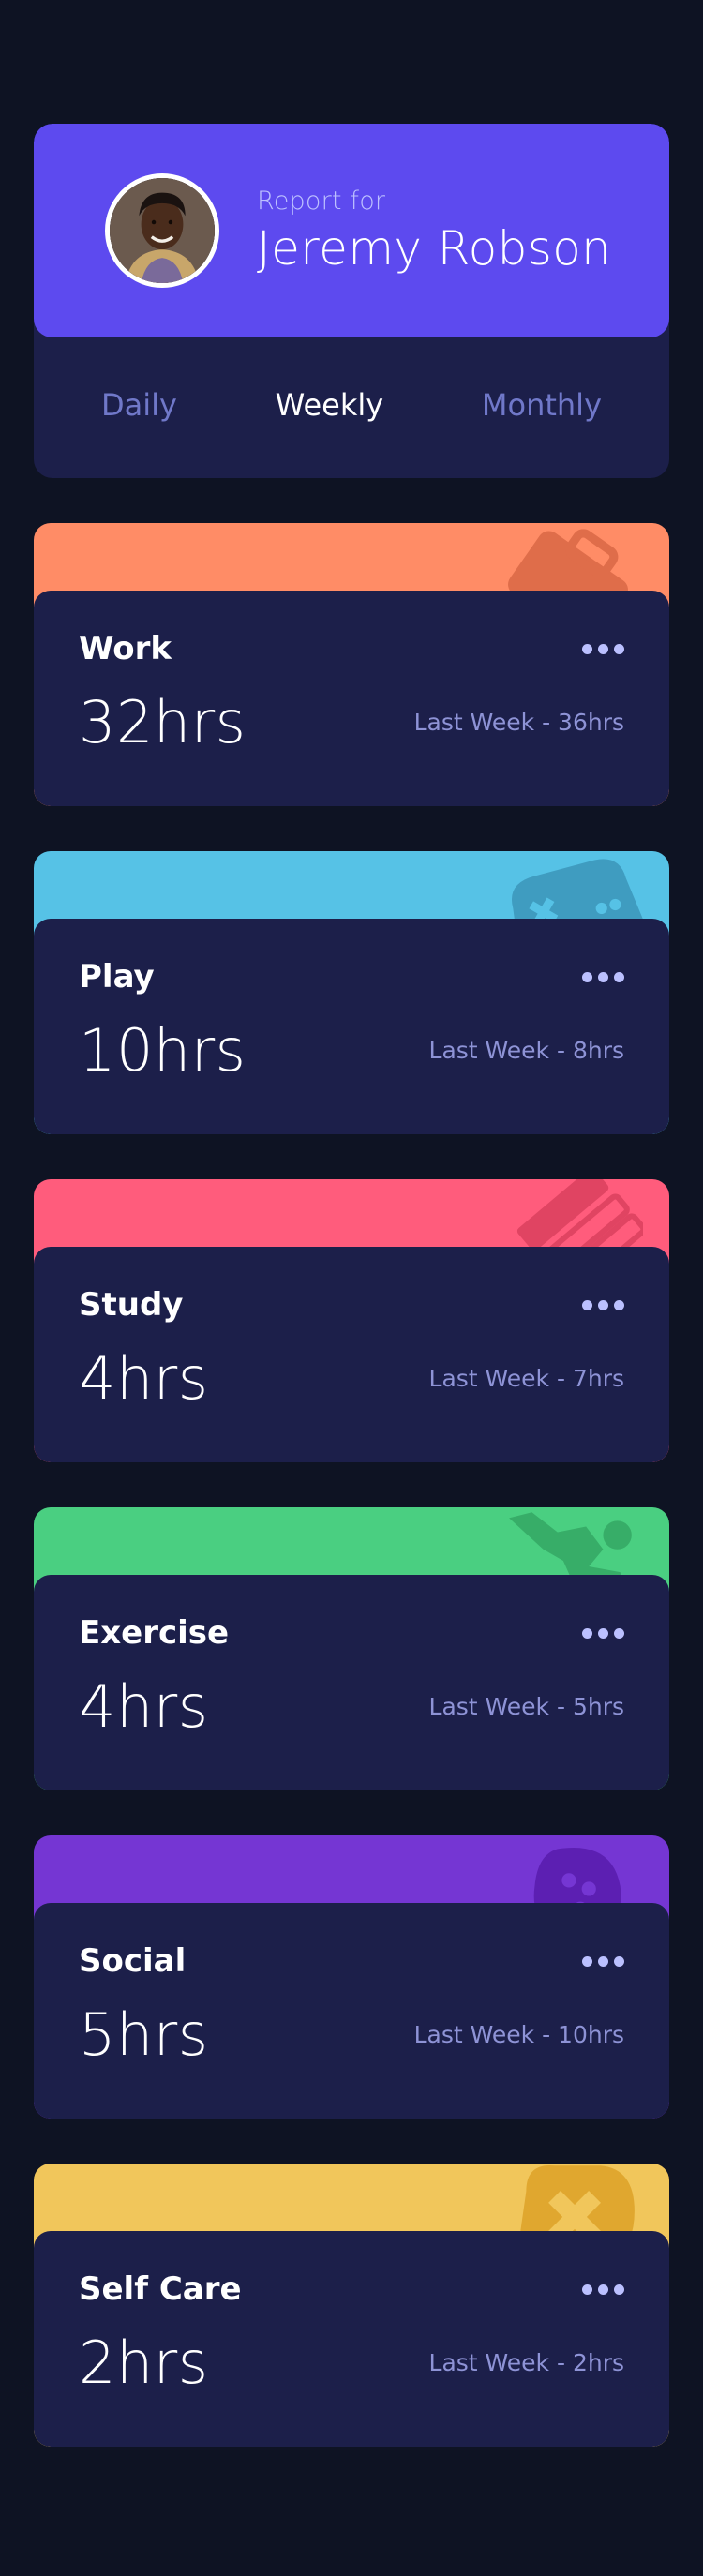 Image resolution: width=703 pixels, height=2576 pixels. Describe the element at coordinates (351, 2339) in the screenshot. I see `activity-body: Self Care 2hrs Last Week - 2hrs` at that location.